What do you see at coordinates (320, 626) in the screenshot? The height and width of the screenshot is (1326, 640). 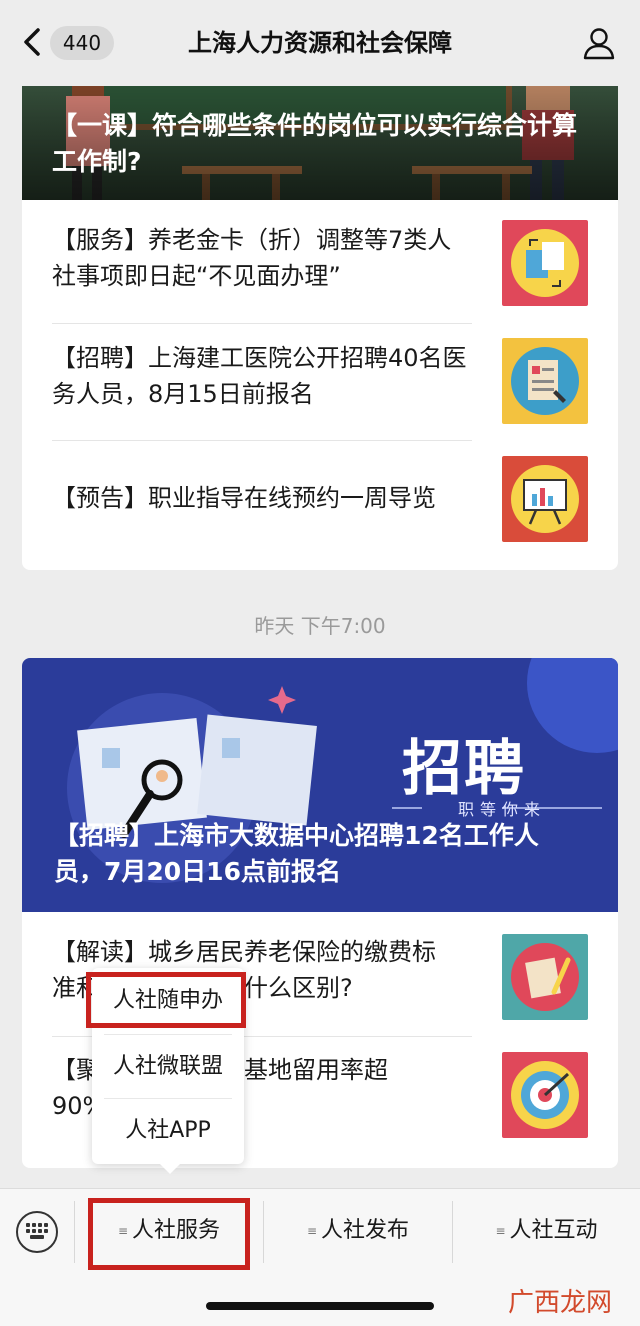 I see `message-timestamp: 昨天 下午7:00` at bounding box center [320, 626].